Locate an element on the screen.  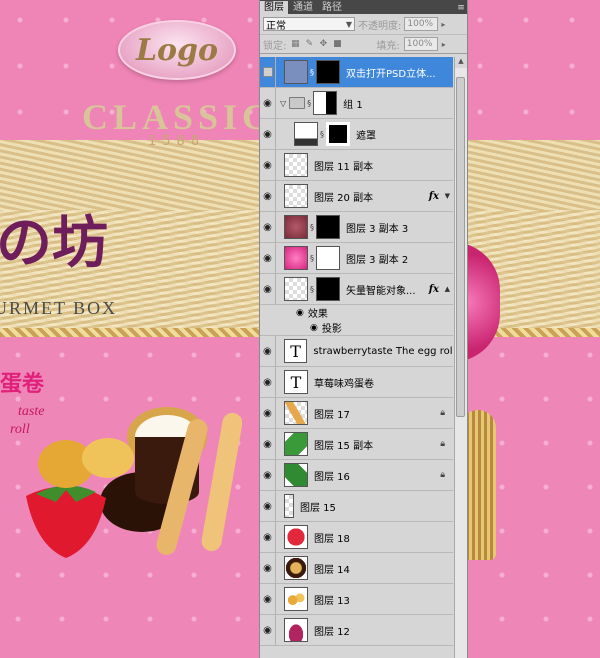
tab-paths: 路径 is located at coordinates (332, 7).